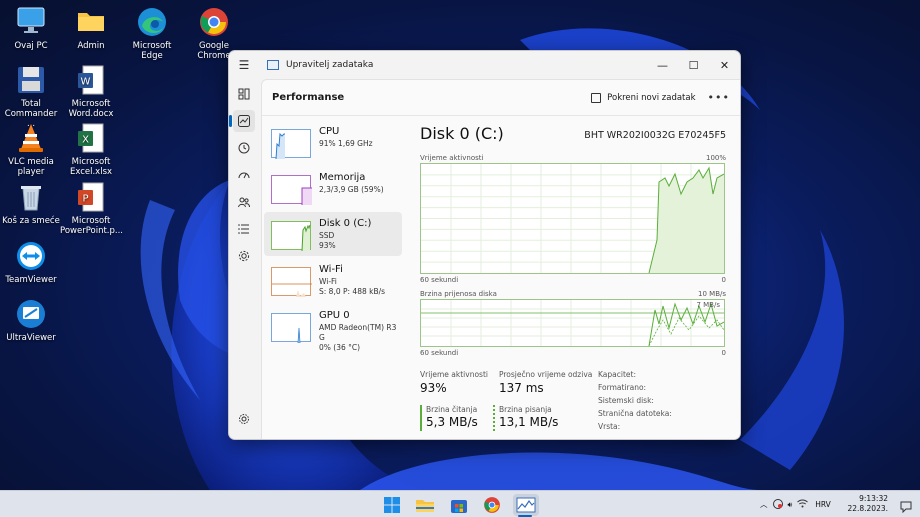 The height and width of the screenshot is (517, 920). I want to click on desktop-icon-edge: Microsoft Edge, so click(152, 33).